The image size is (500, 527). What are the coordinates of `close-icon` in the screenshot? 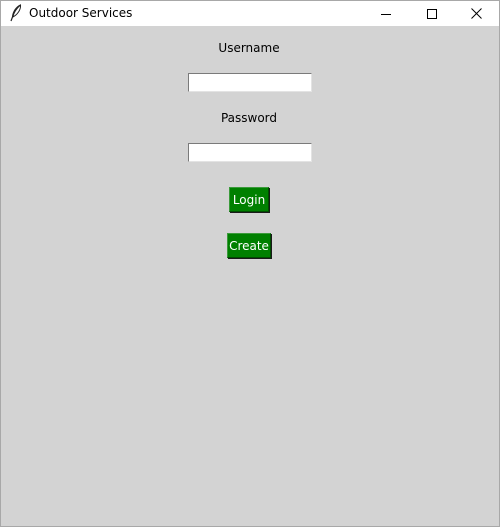 It's located at (476, 13).